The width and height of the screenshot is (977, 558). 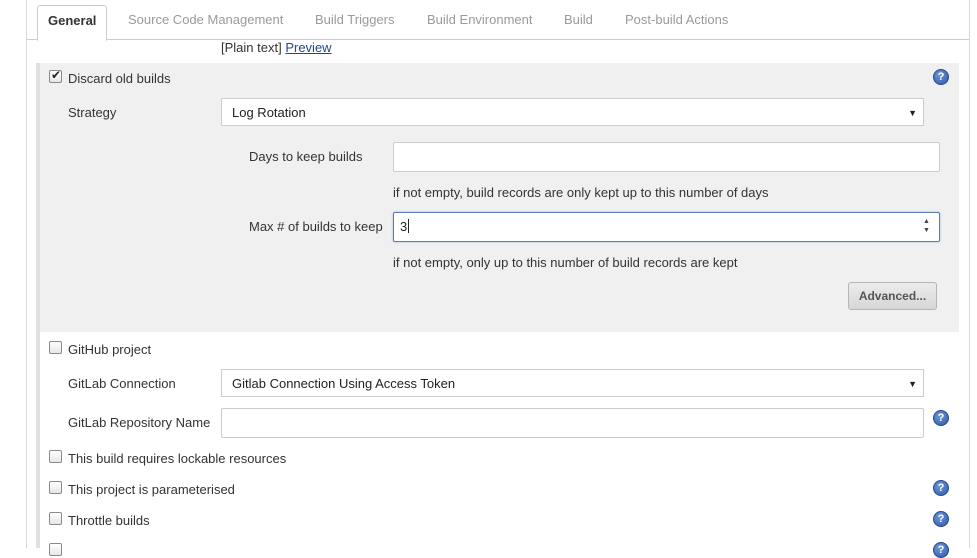 I want to click on lockable-resources-checkbox, so click(x=55, y=456).